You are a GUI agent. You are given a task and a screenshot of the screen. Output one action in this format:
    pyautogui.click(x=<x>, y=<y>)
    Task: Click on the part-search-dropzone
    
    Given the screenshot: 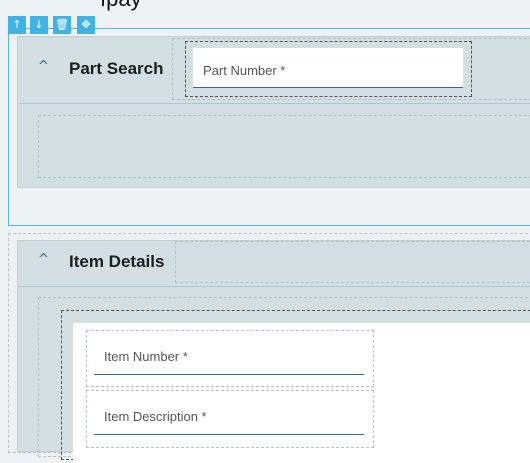 What is the action you would take?
    pyautogui.click(x=284, y=146)
    